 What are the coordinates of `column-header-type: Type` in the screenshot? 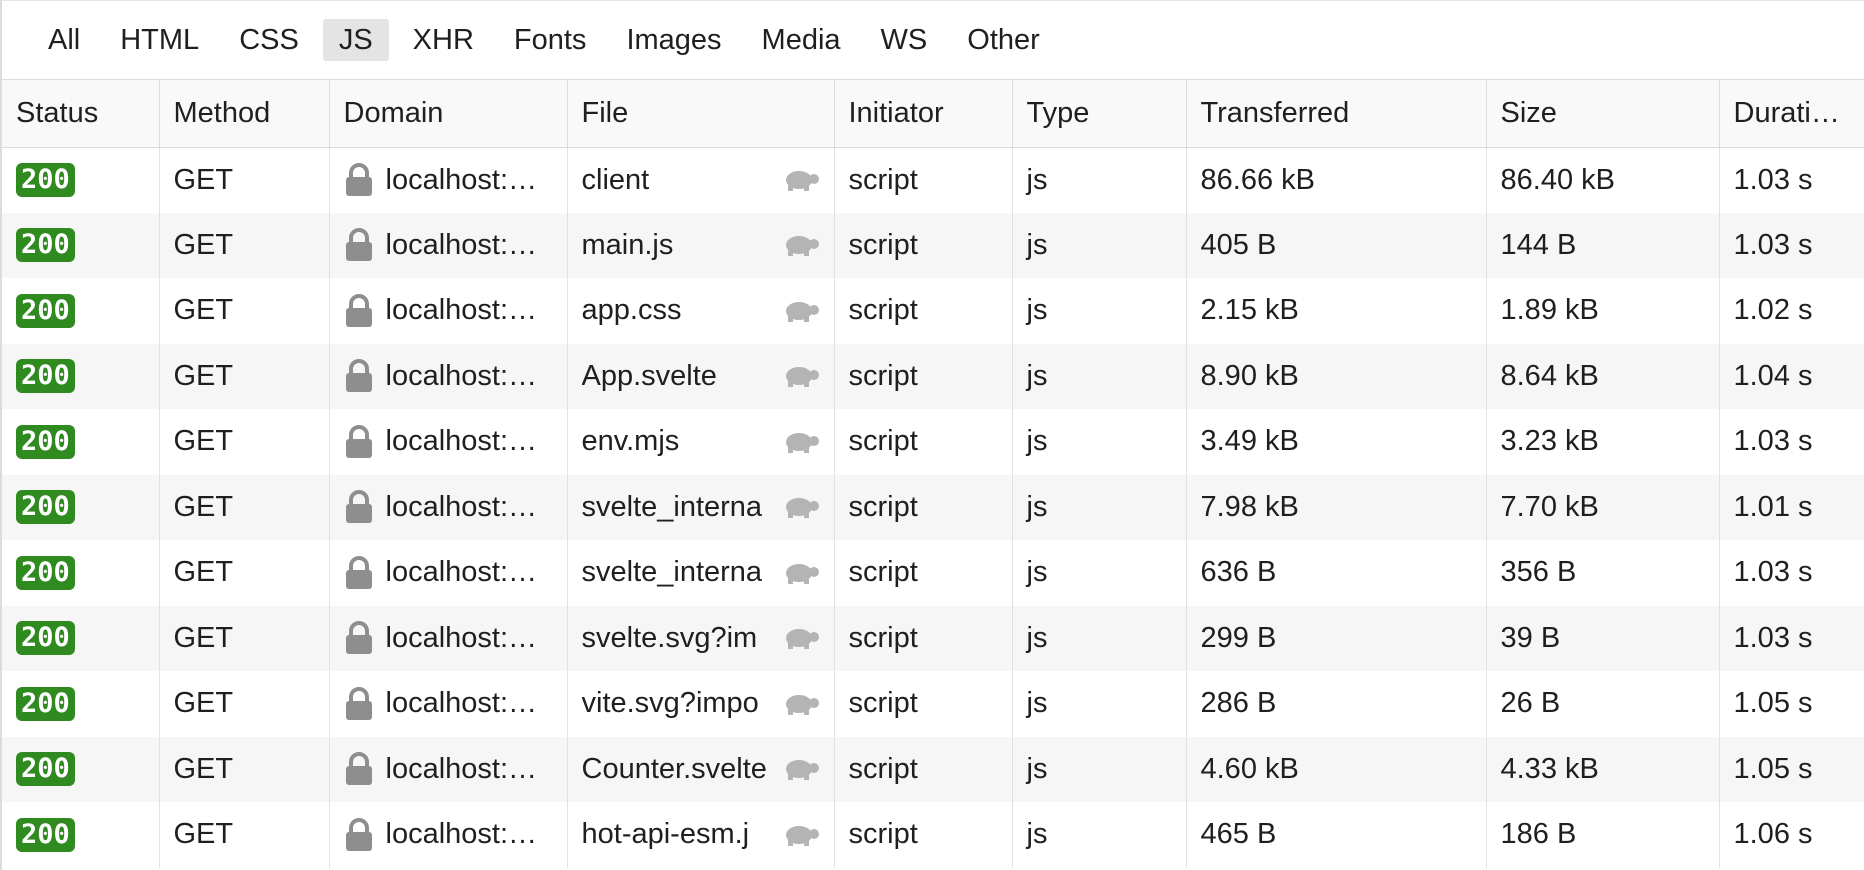 It's located at (1099, 114).